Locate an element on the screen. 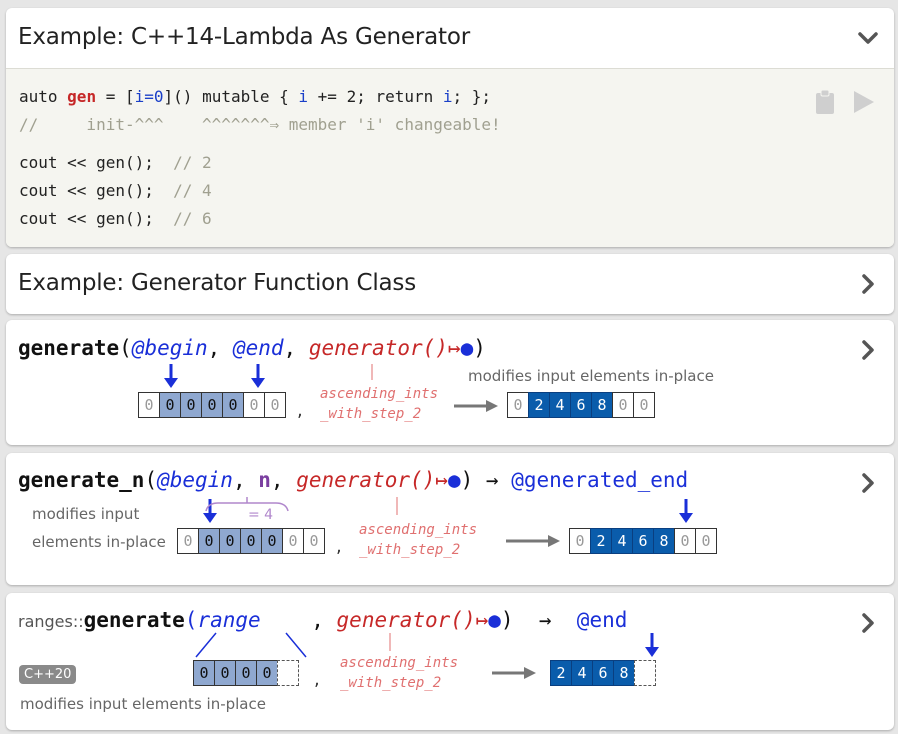 The height and width of the screenshot is (734, 898). code-line-4: cout << gen(); // 4 is located at coordinates (115, 190).